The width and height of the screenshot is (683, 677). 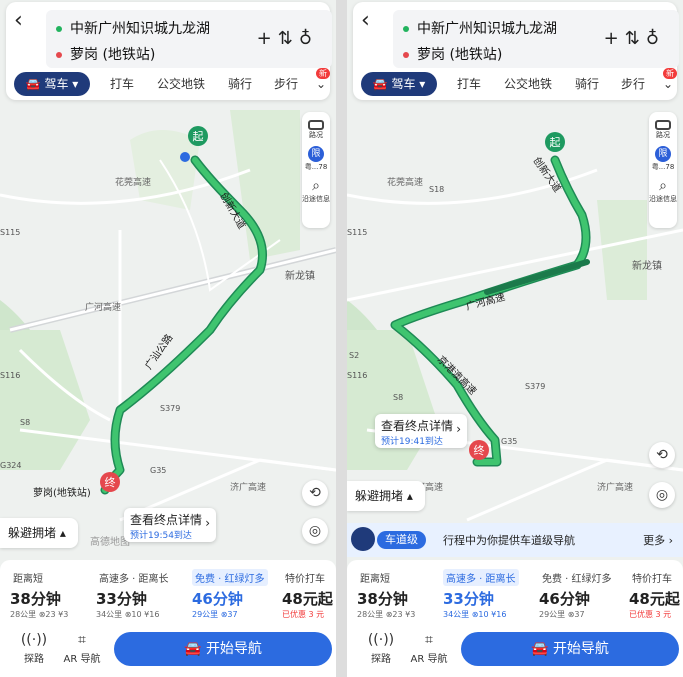 What do you see at coordinates (170, 525) in the screenshot?
I see `destination-details-card: 查看终点详情 预计19:54到达 ›` at bounding box center [170, 525].